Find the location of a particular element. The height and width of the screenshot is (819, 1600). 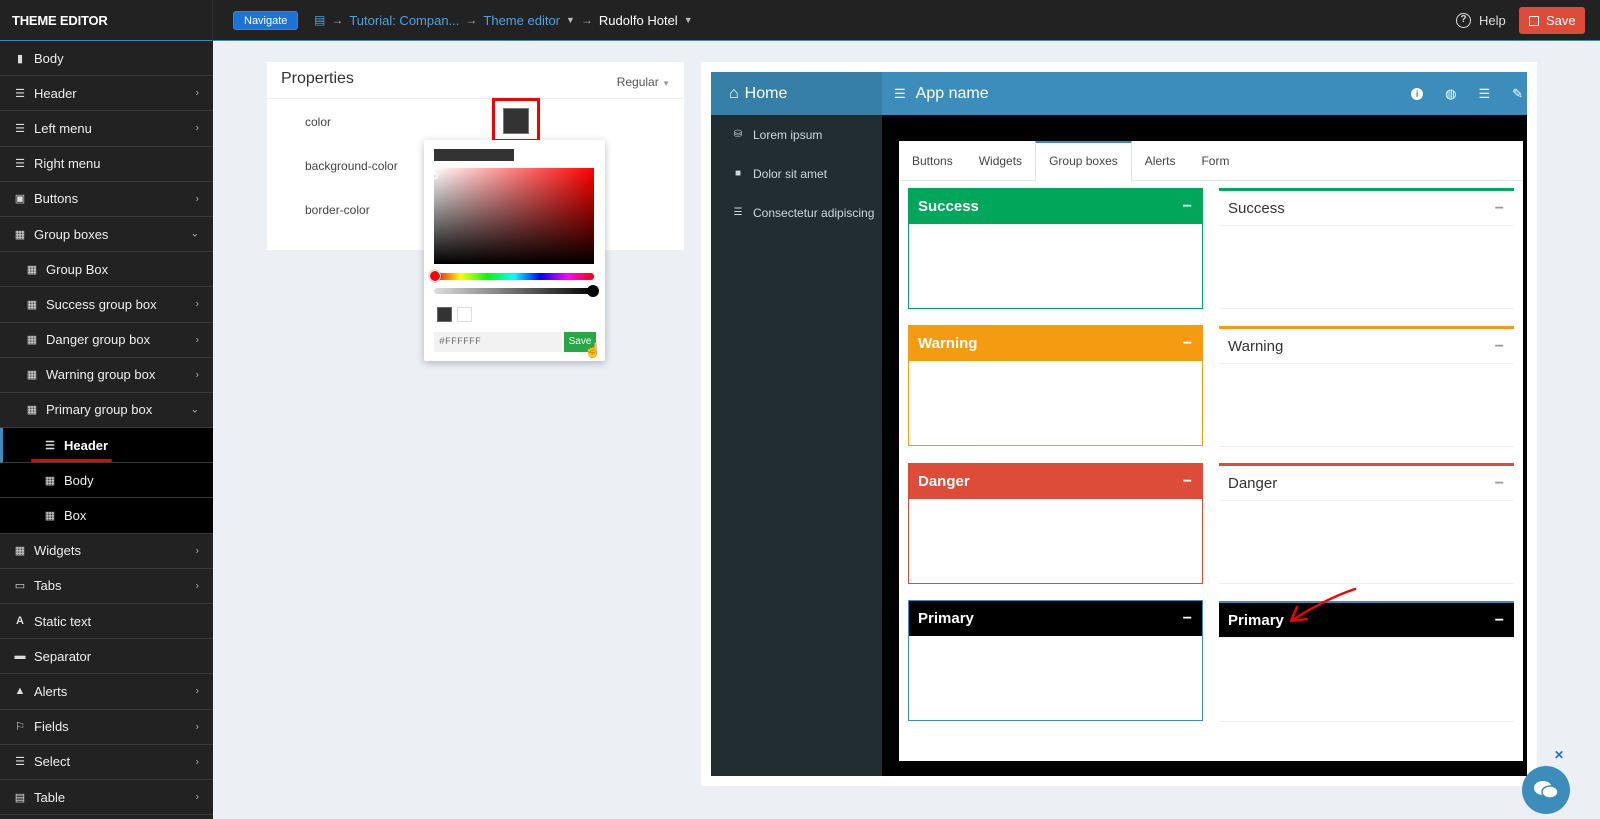

sidebar-item-primary-body: ▦ Body is located at coordinates (106, 481).